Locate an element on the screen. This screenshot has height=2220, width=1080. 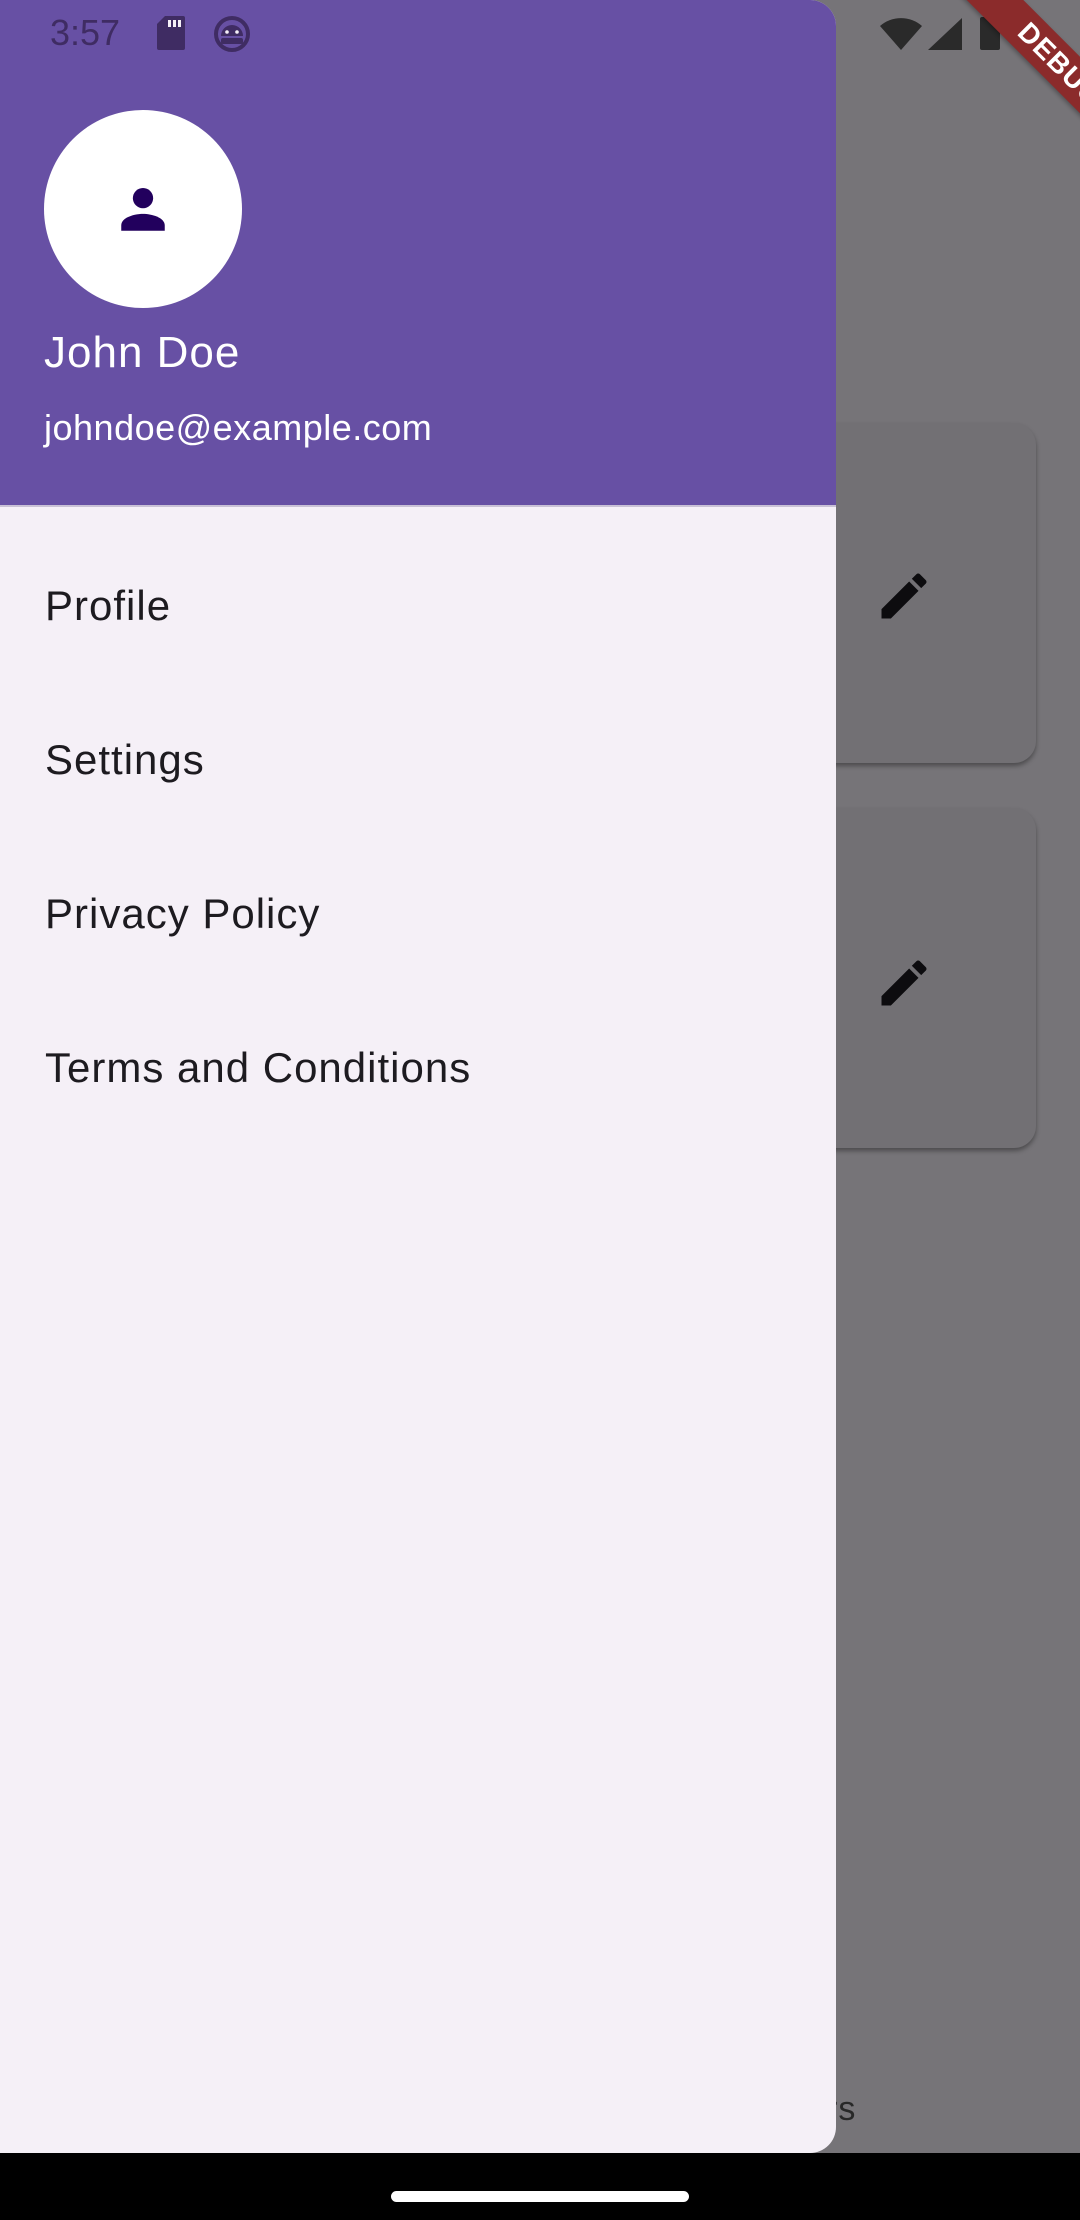
debug-banner: DEBUG is located at coordinates (995, 85).